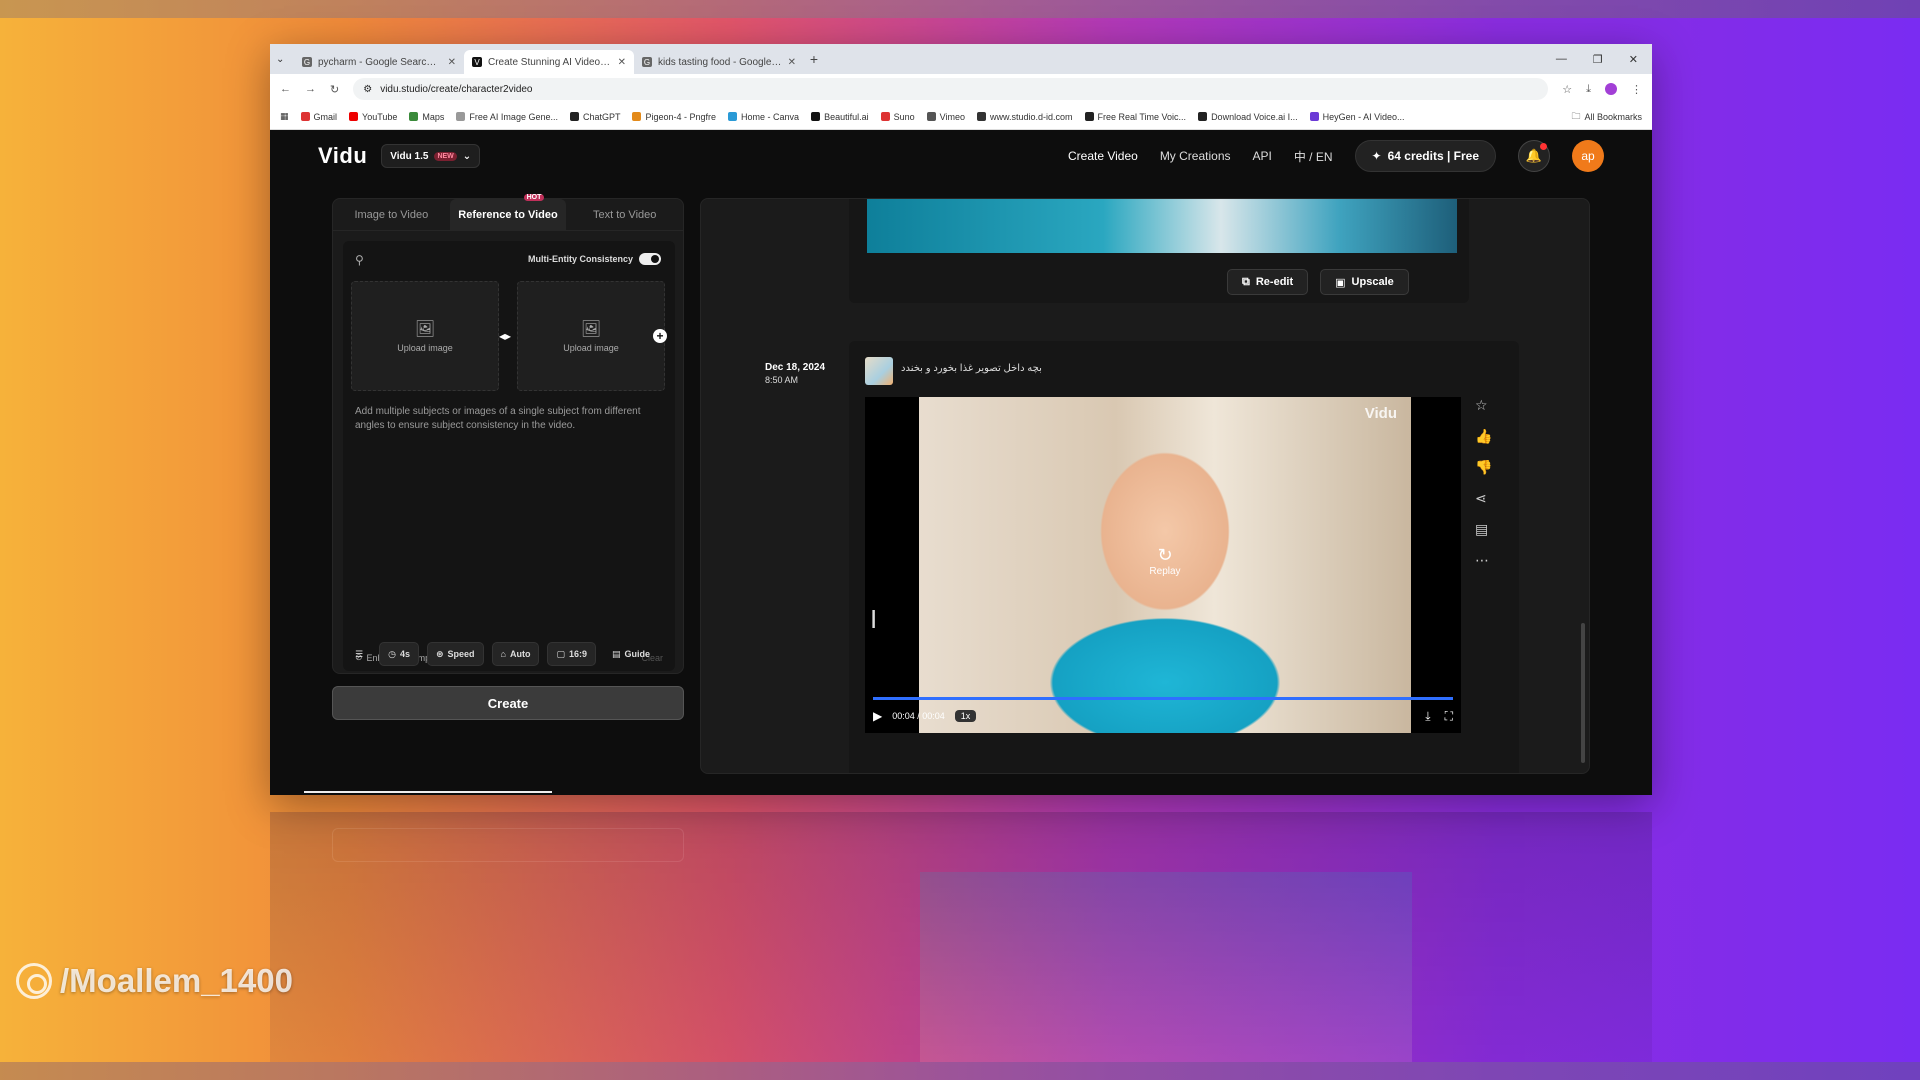 The height and width of the screenshot is (1080, 1920). Describe the element at coordinates (814, 59) in the screenshot. I see `new-tab-icon: +` at that location.